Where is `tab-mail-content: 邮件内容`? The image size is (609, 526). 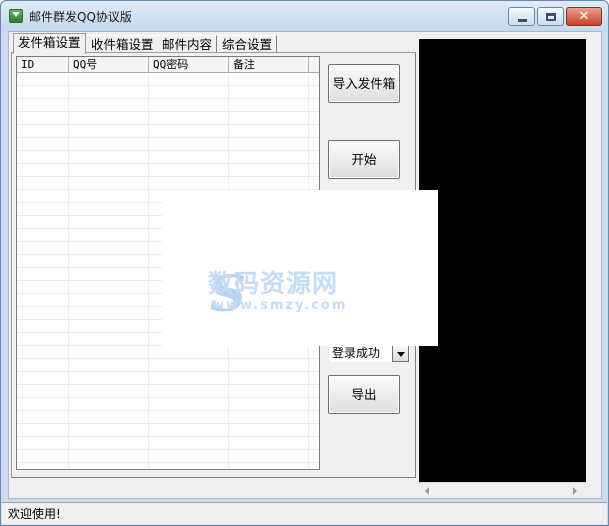 tab-mail-content: 邮件内容 is located at coordinates (188, 44).